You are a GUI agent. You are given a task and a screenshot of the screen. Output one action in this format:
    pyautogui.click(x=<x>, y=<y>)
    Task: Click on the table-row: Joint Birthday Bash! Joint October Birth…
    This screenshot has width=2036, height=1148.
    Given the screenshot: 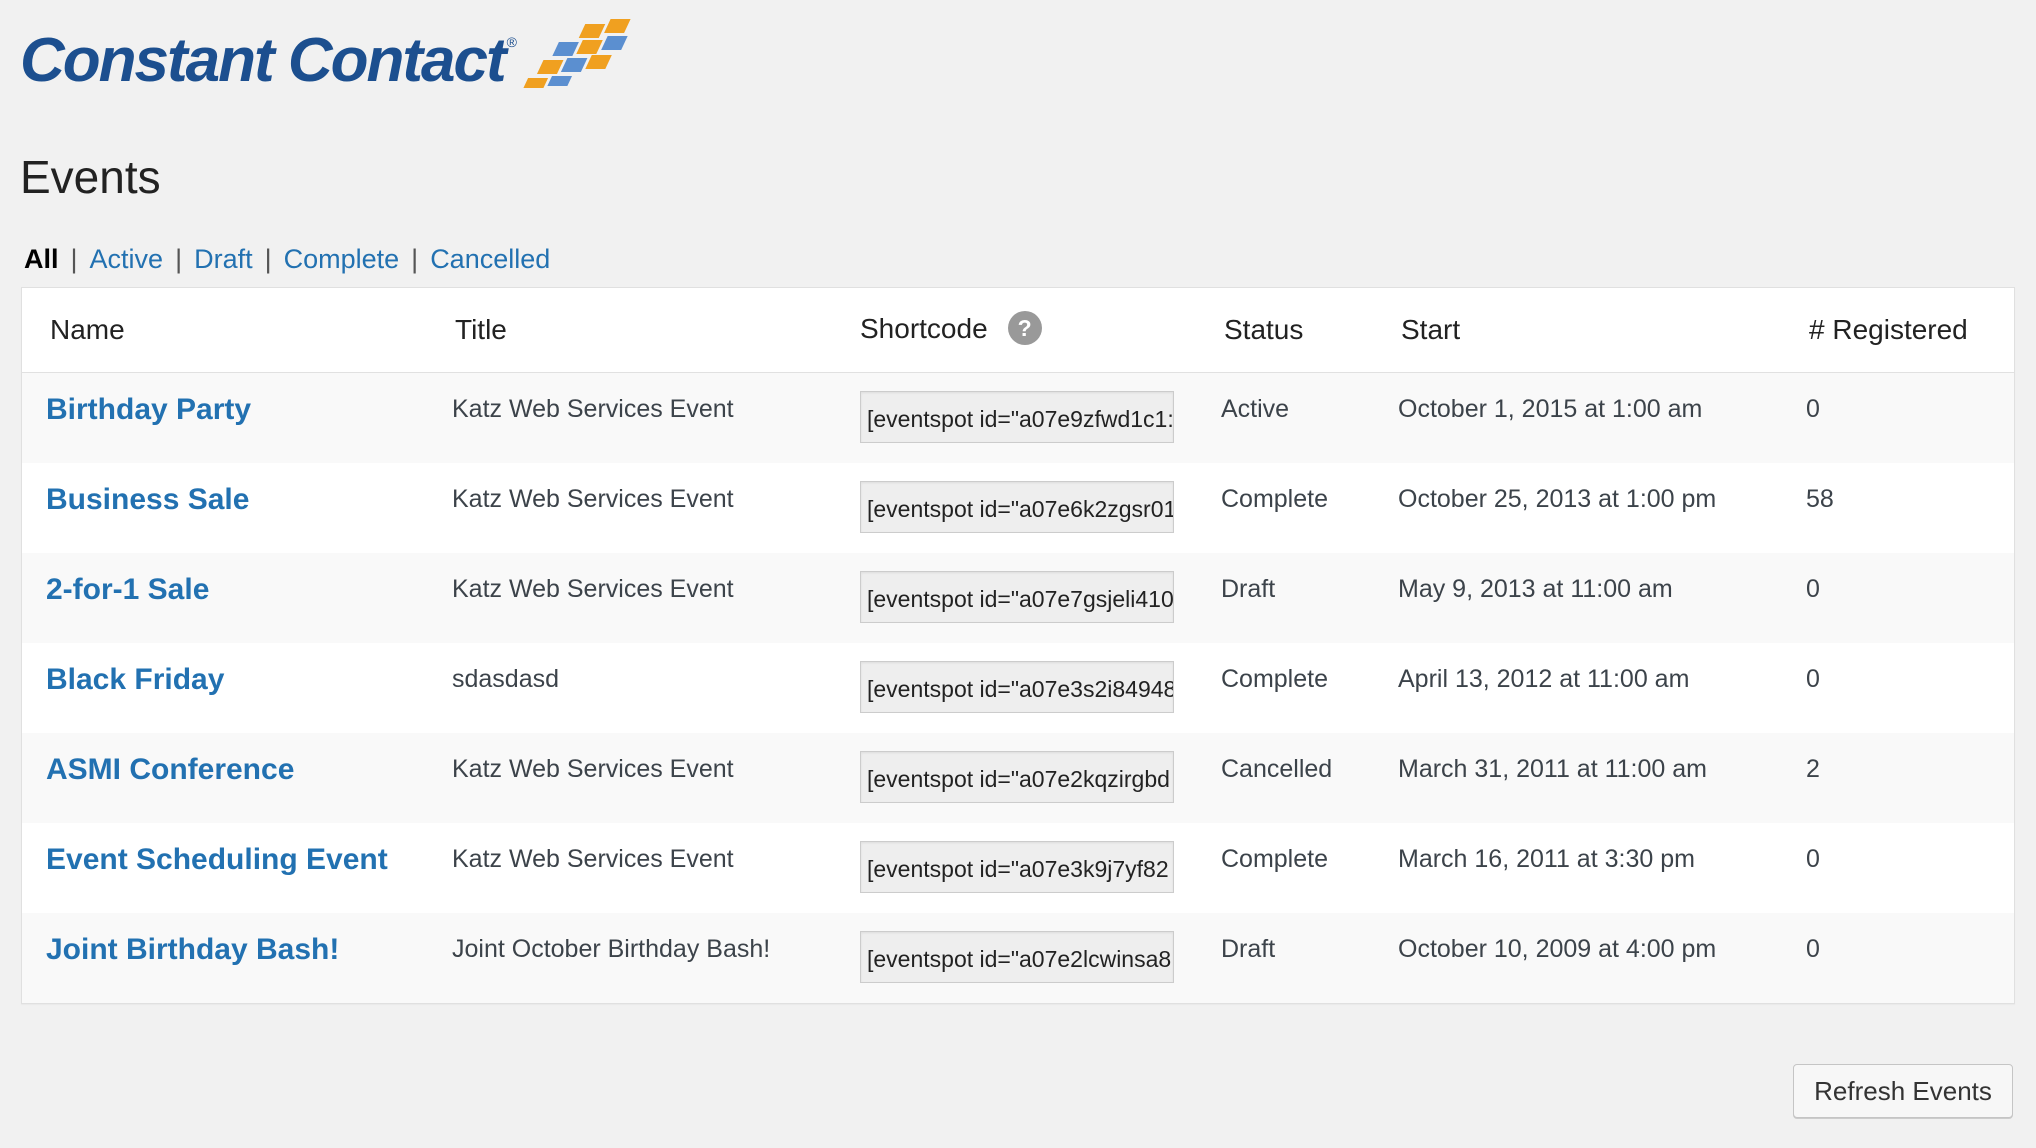 What is the action you would take?
    pyautogui.click(x=1018, y=957)
    